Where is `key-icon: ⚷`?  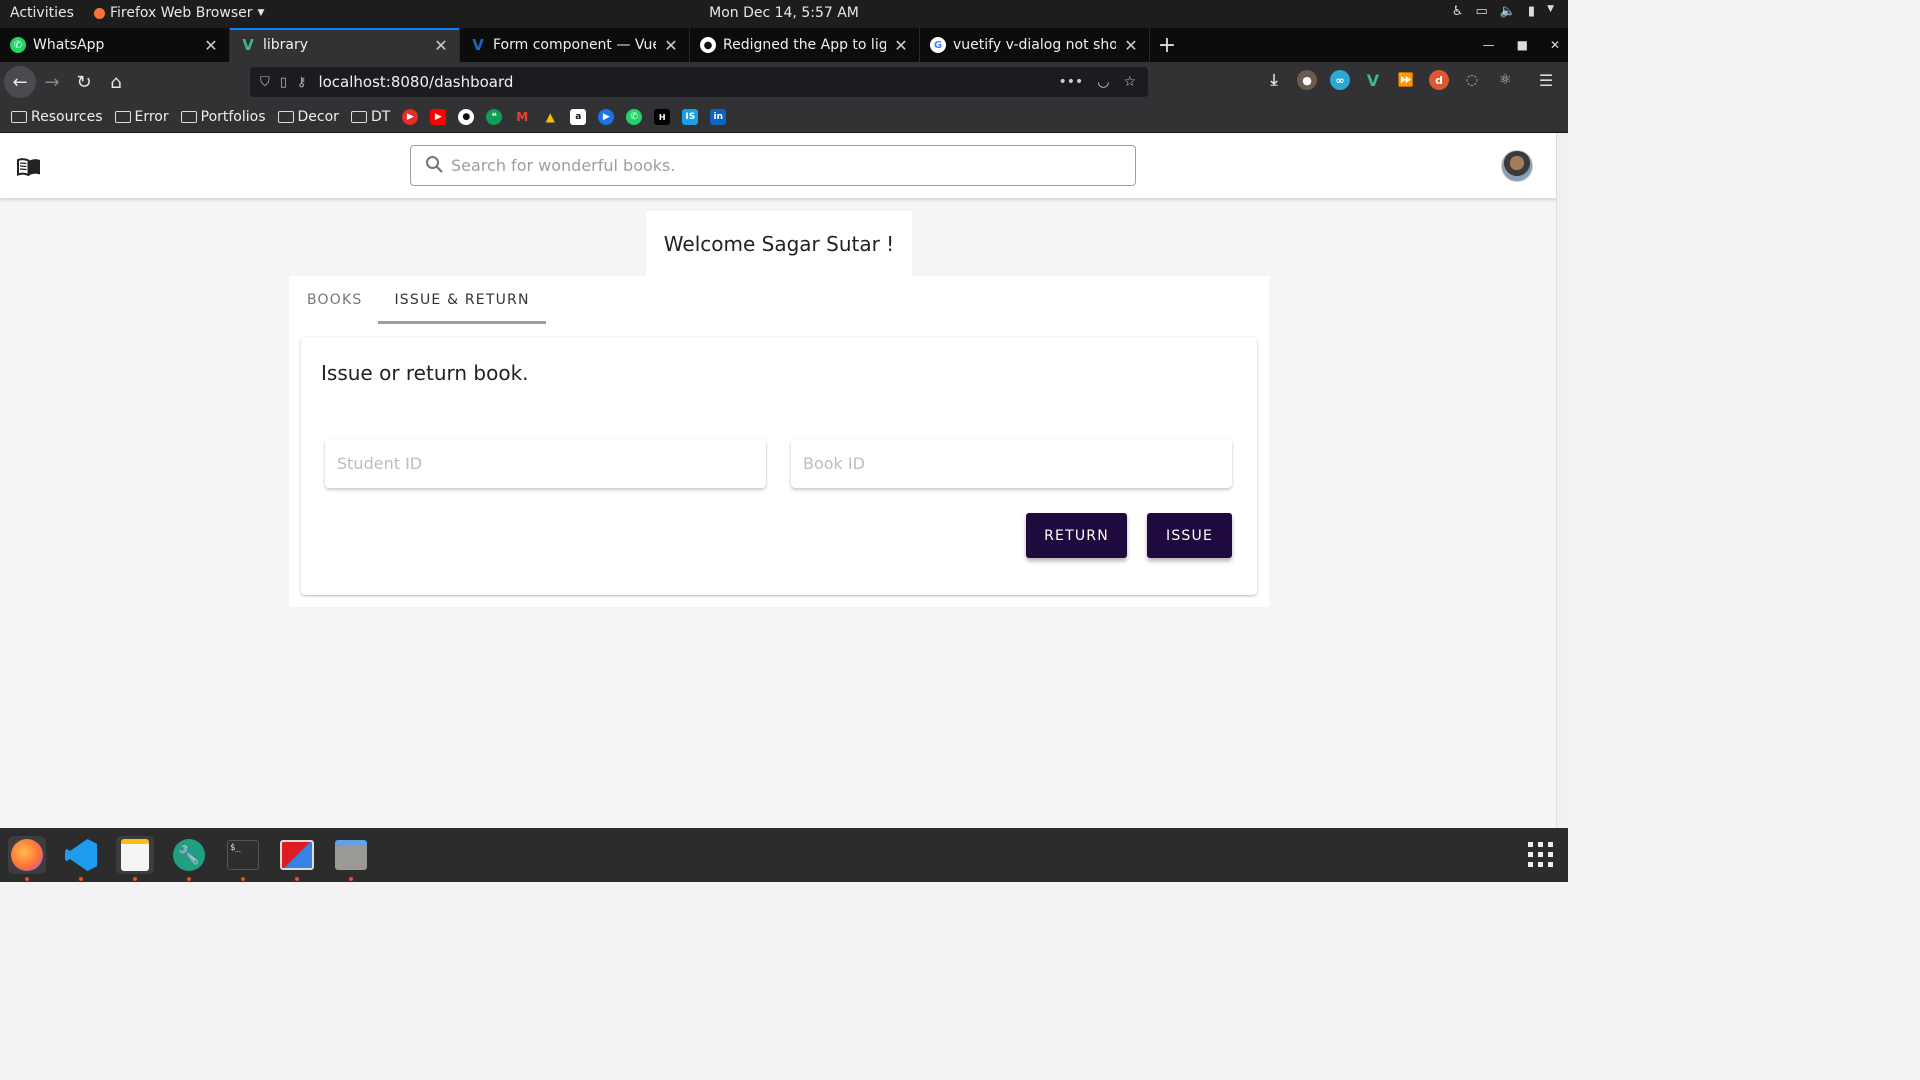
key-icon: ⚷ is located at coordinates (302, 82).